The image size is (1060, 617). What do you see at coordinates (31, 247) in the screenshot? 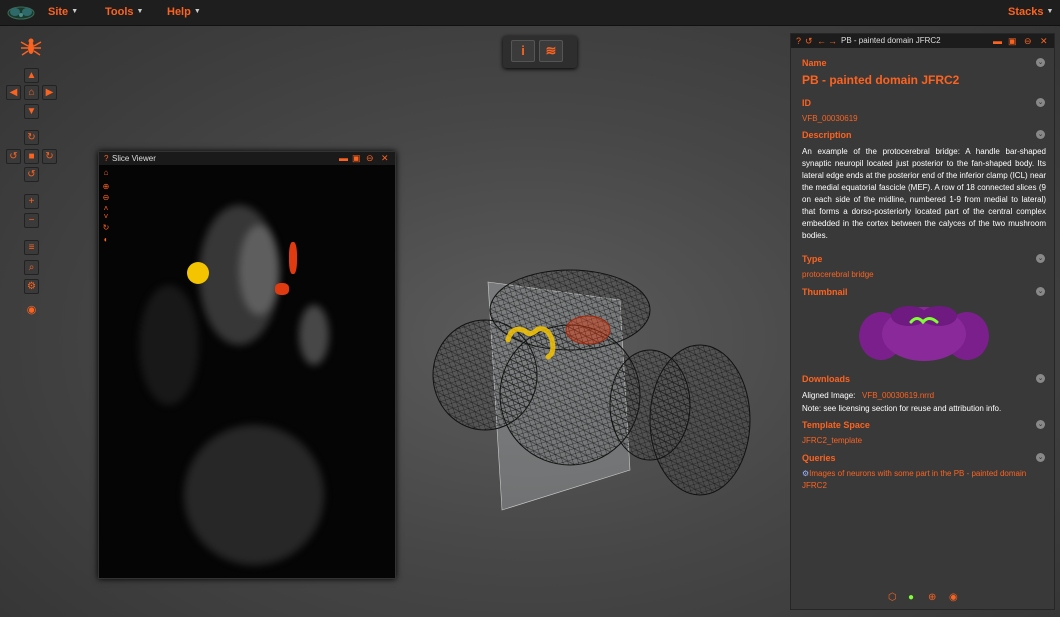
I see `list-icon: ≡` at bounding box center [31, 247].